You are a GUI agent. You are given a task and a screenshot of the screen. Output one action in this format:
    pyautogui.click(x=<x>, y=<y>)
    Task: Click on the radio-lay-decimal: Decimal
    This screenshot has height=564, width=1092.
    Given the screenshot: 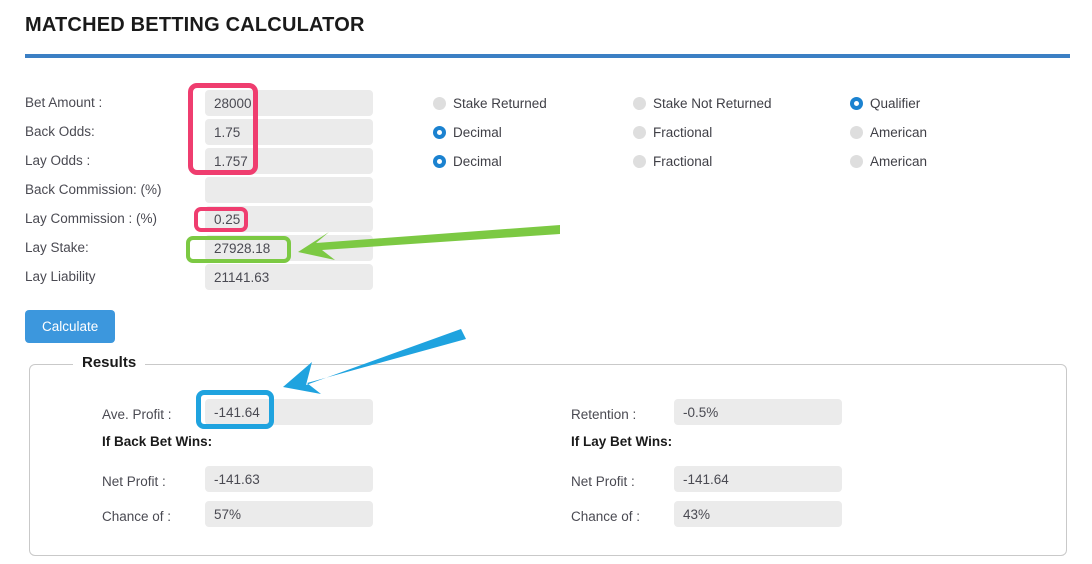 What is the action you would take?
    pyautogui.click(x=467, y=161)
    